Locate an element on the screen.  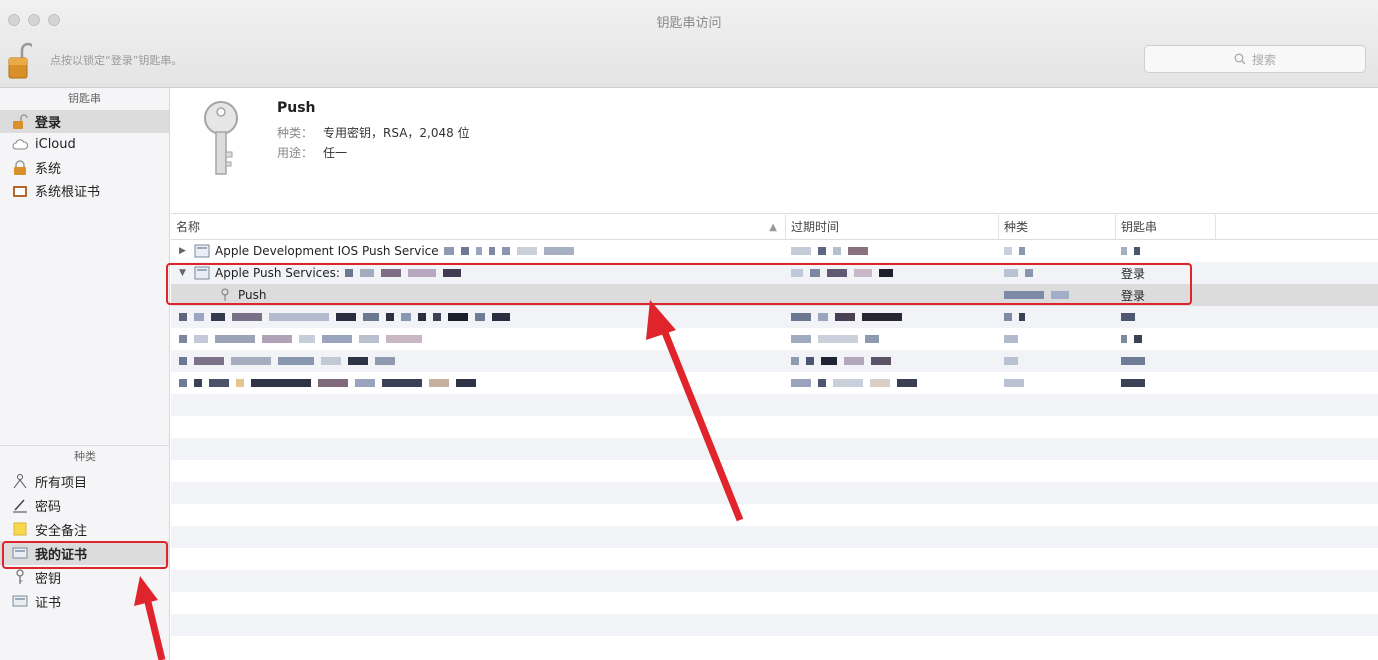
category-all-items: 所有项目 is located at coordinates (85, 481).